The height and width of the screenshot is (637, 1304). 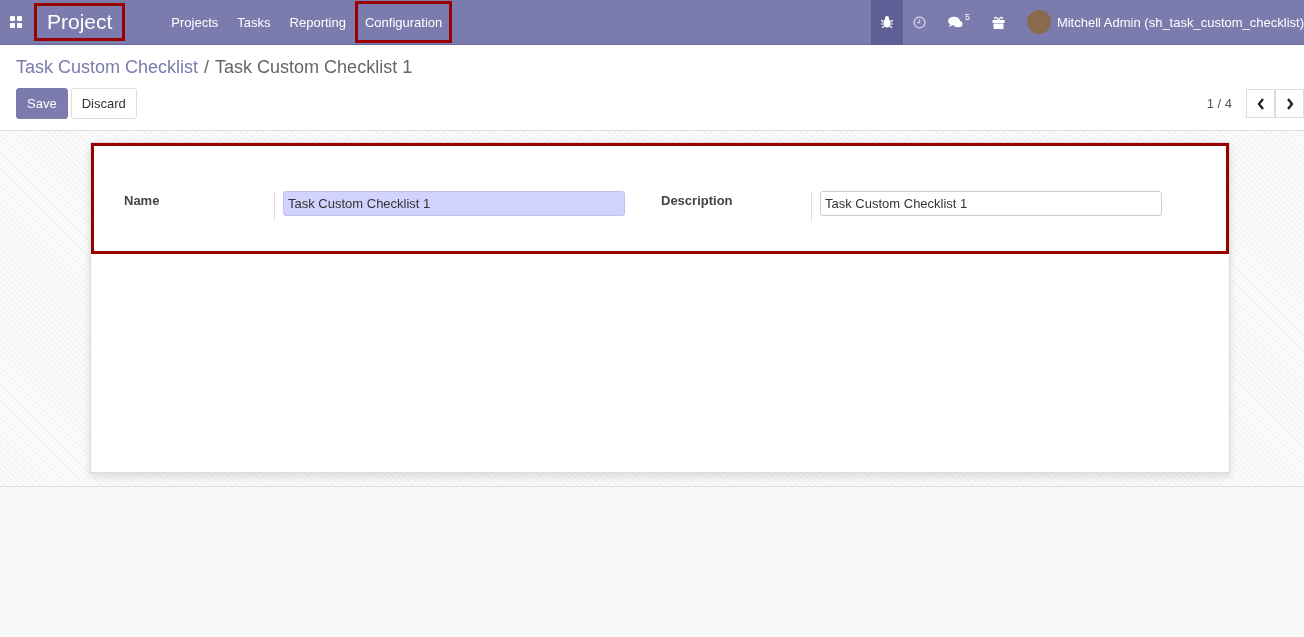 What do you see at coordinates (107, 67) in the screenshot?
I see `breadcrumb-link: Task Custom Checklist` at bounding box center [107, 67].